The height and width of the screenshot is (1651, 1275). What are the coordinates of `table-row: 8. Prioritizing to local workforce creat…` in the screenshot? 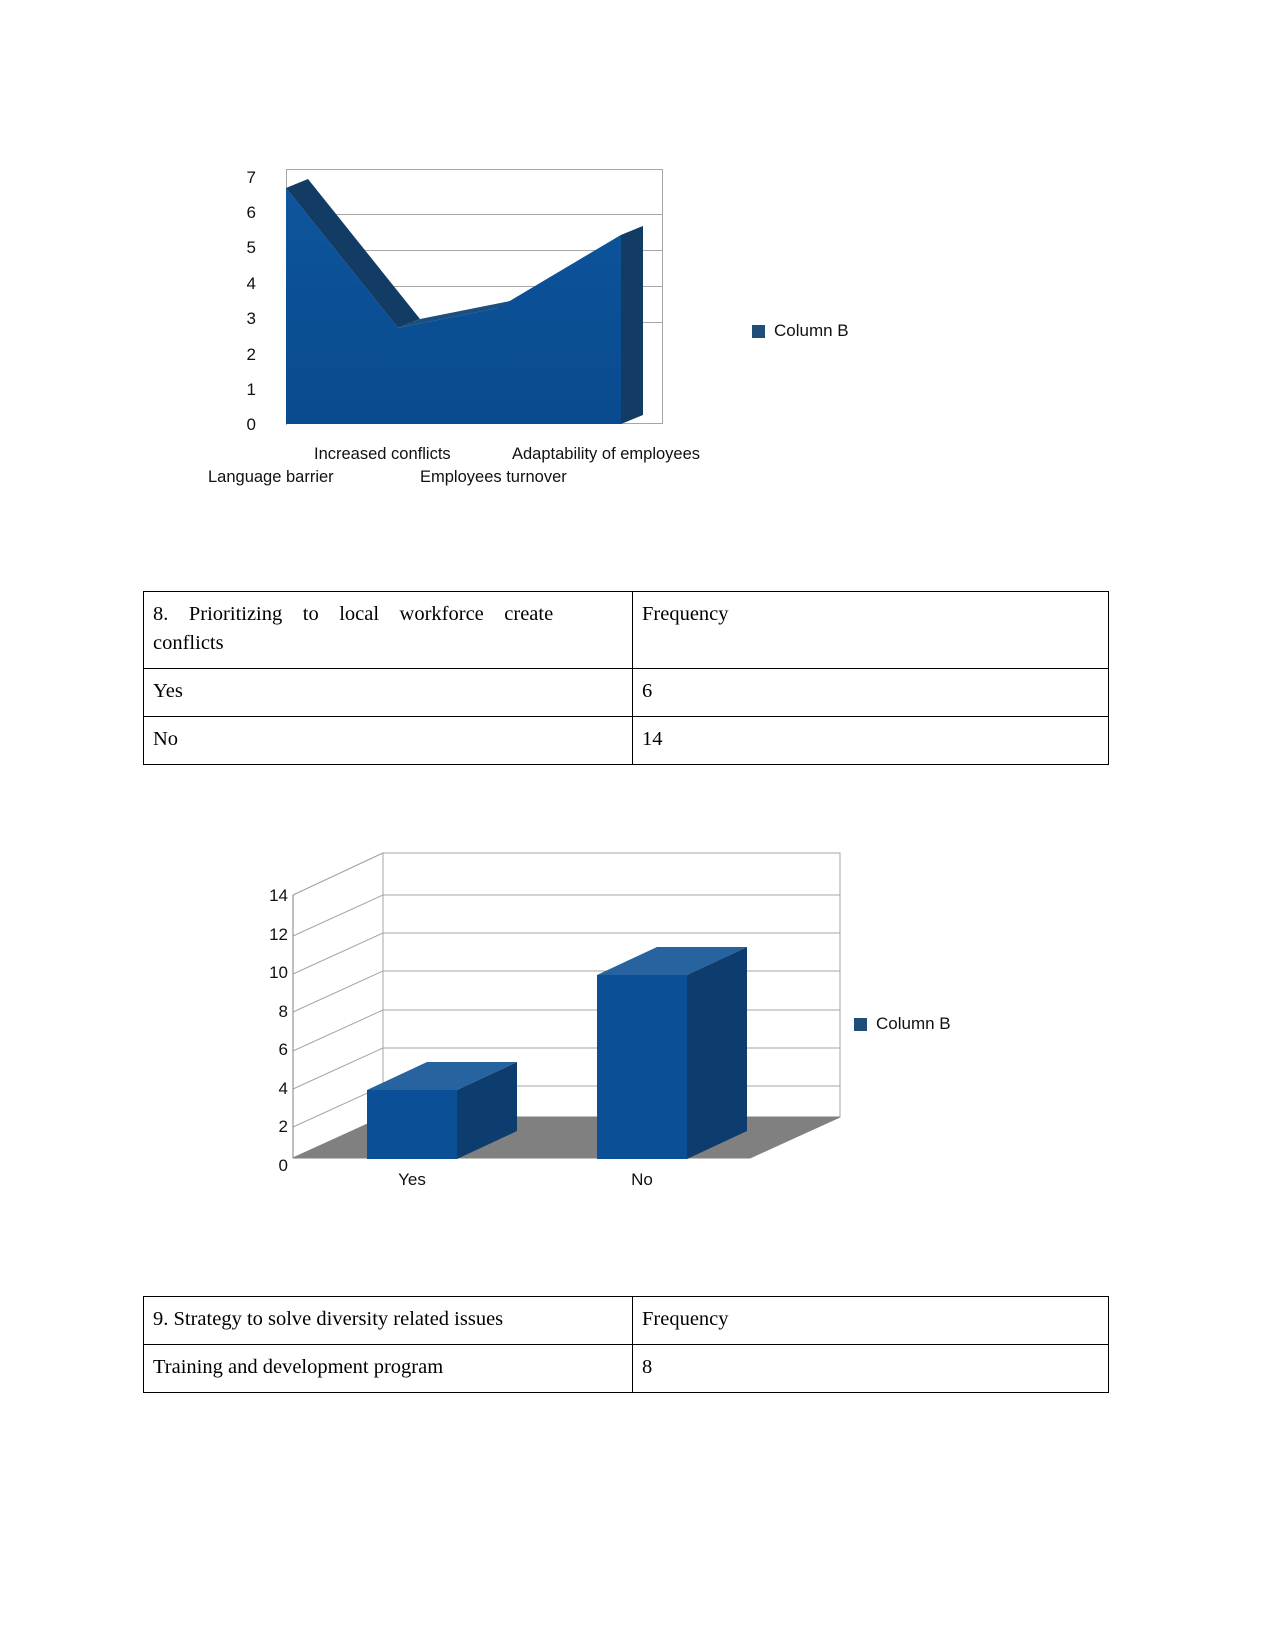 It's located at (626, 630).